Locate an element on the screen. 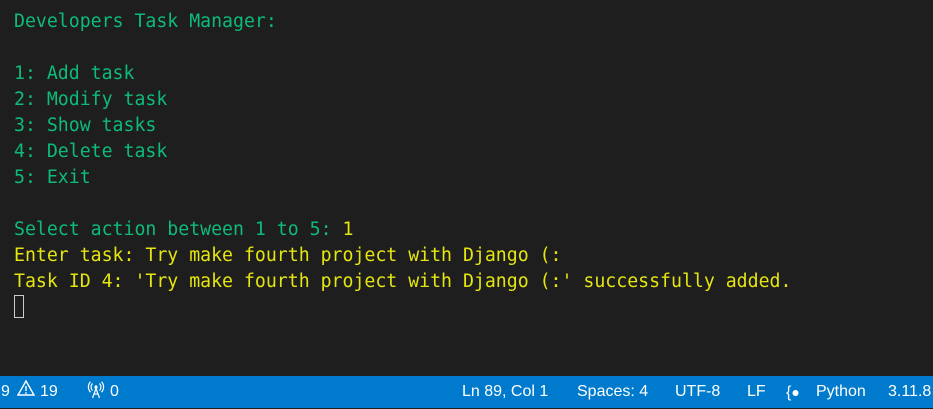 The image size is (933, 409). python-interpreter: 3.11.8 is located at coordinates (909, 392).